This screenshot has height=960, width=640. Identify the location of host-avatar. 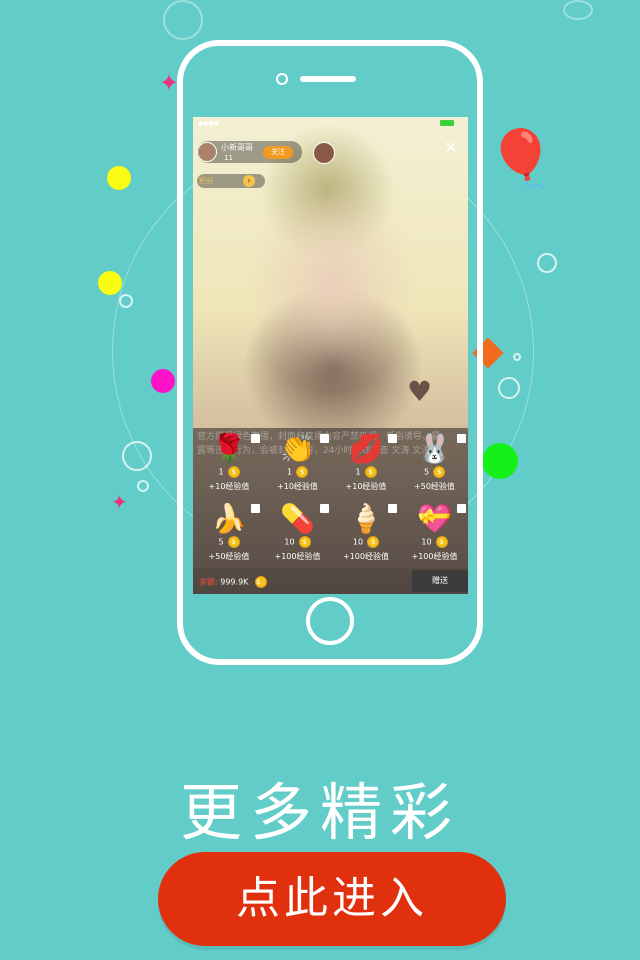
(207, 152).